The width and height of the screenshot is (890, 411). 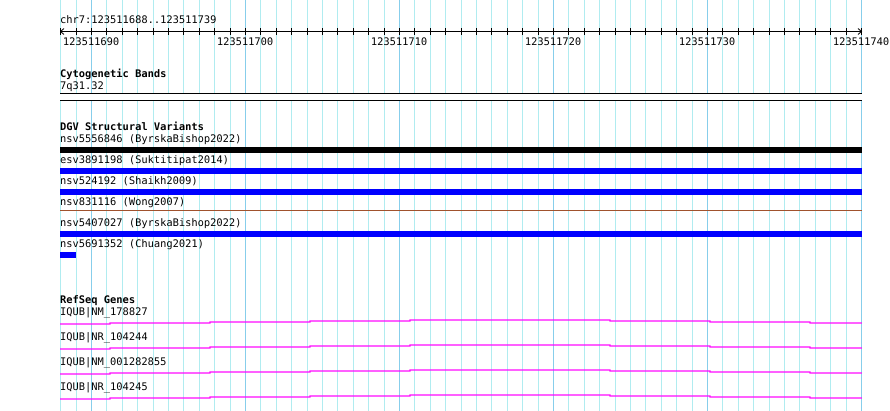 What do you see at coordinates (104, 312) in the screenshot?
I see `feature-label: IQUB|NM_178827` at bounding box center [104, 312].